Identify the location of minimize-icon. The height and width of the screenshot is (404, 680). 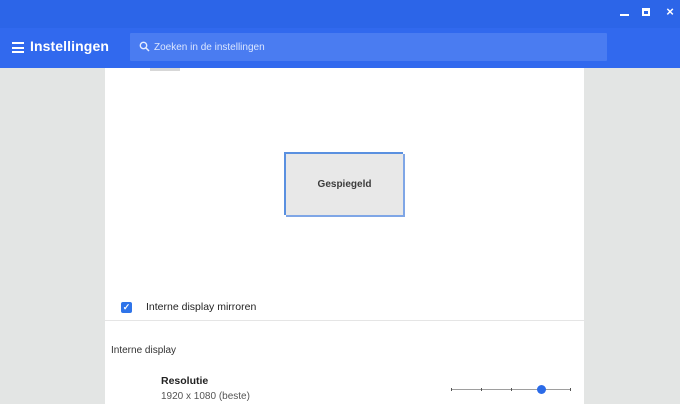
(624, 15).